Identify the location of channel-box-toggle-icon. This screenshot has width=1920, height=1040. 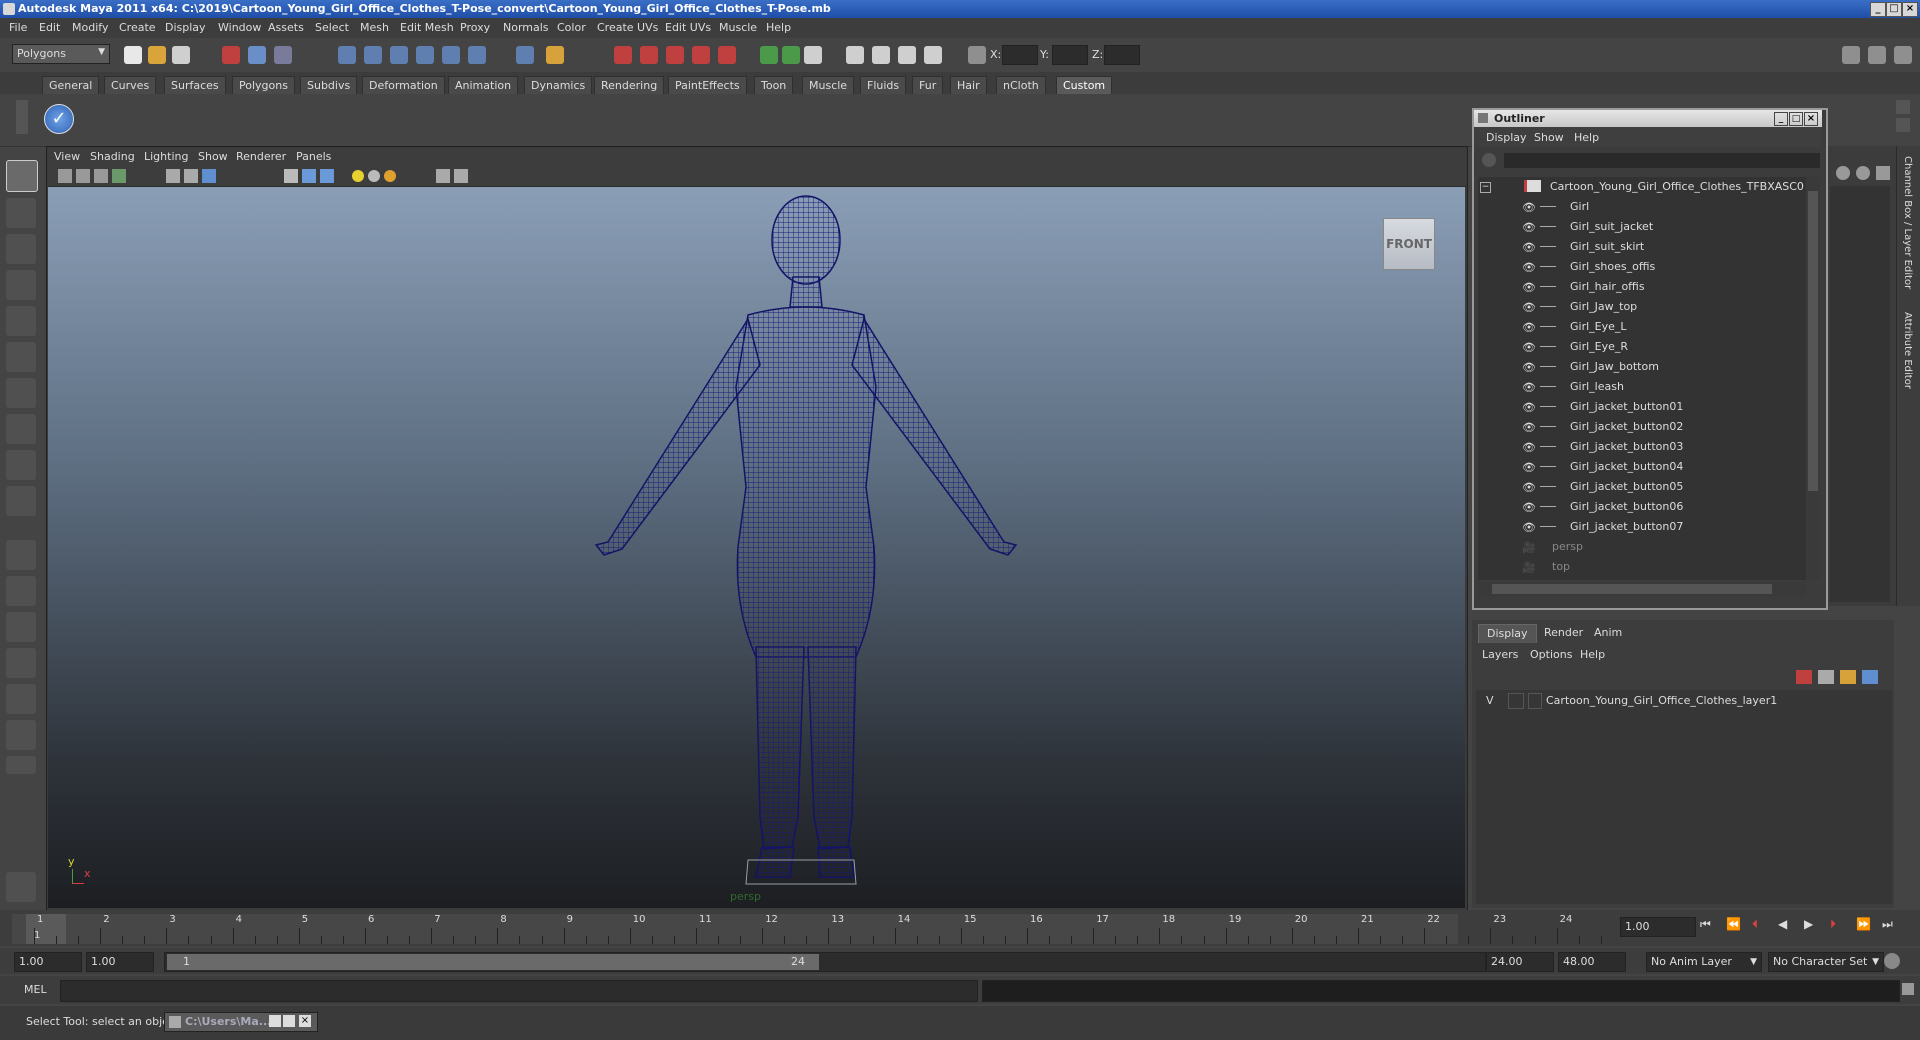
(1877, 55).